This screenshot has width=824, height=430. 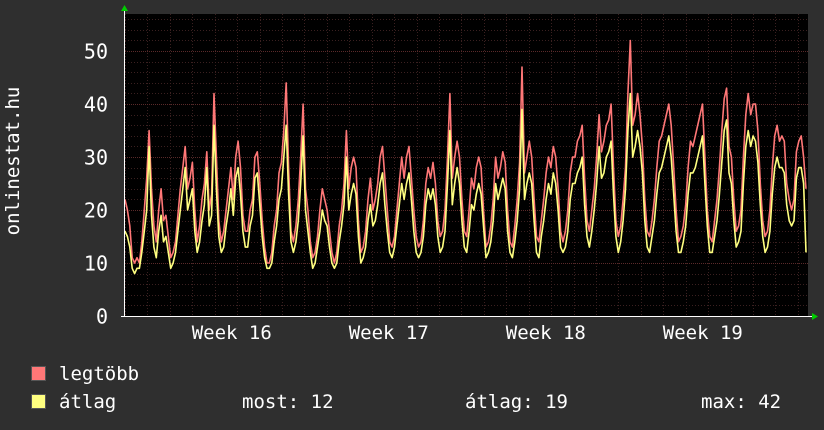 What do you see at coordinates (815, 316) in the screenshot?
I see `x-axis-arrow` at bounding box center [815, 316].